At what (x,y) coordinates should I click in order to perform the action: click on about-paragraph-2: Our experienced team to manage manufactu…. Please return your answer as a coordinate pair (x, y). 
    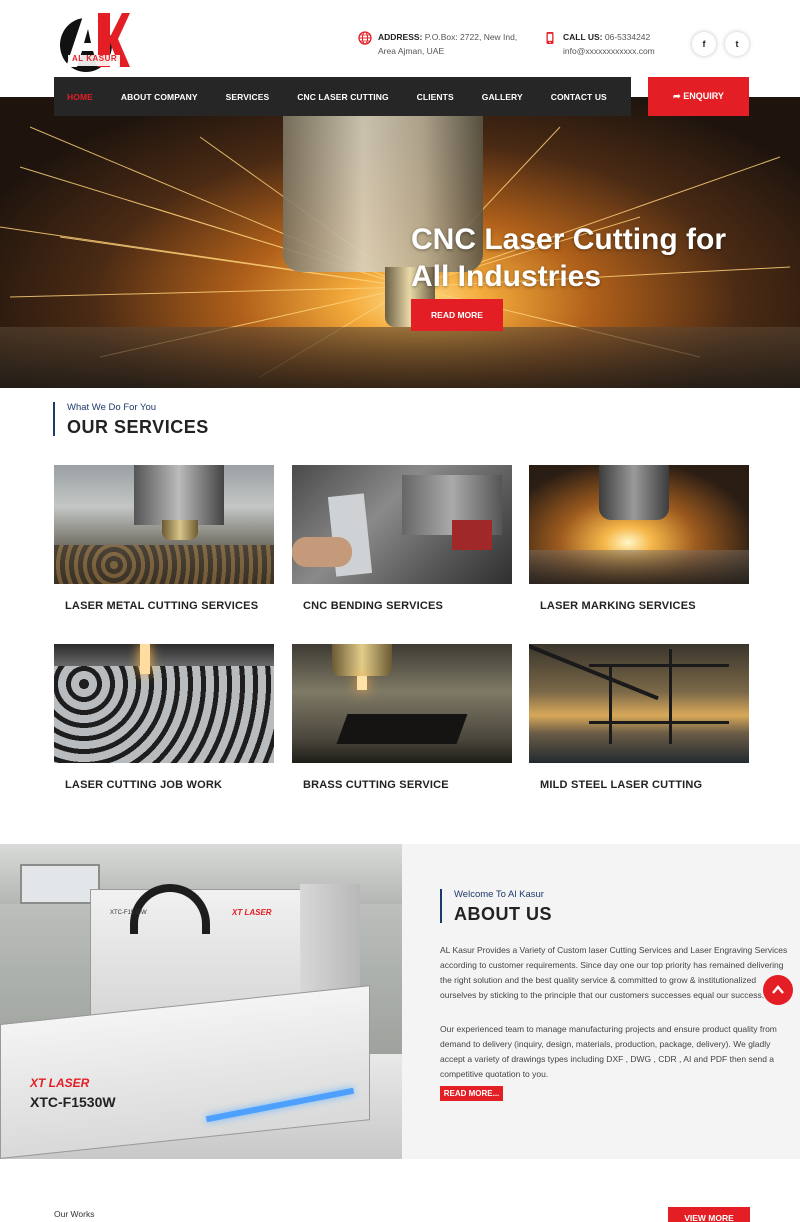
    Looking at the image, I should click on (608, 1051).